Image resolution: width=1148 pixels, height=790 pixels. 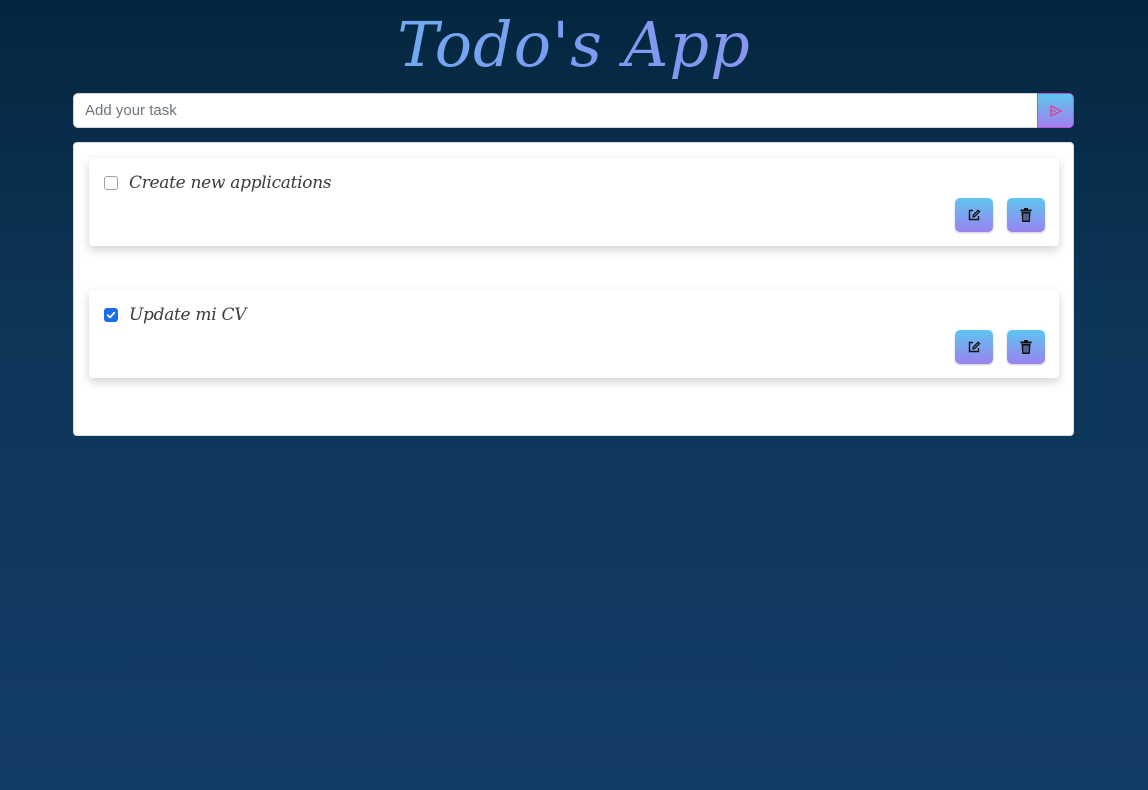 I want to click on add-task-input, so click(x=555, y=110).